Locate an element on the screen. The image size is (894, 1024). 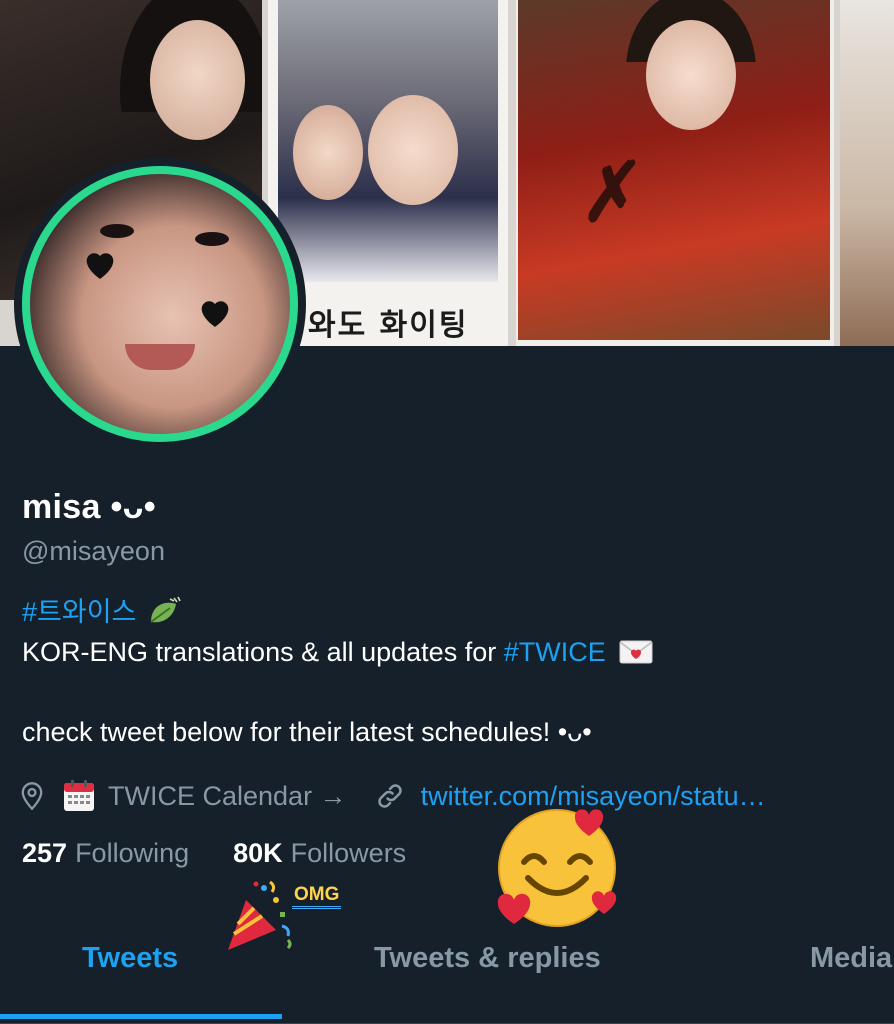
leaf-icon is located at coordinates (165, 609).